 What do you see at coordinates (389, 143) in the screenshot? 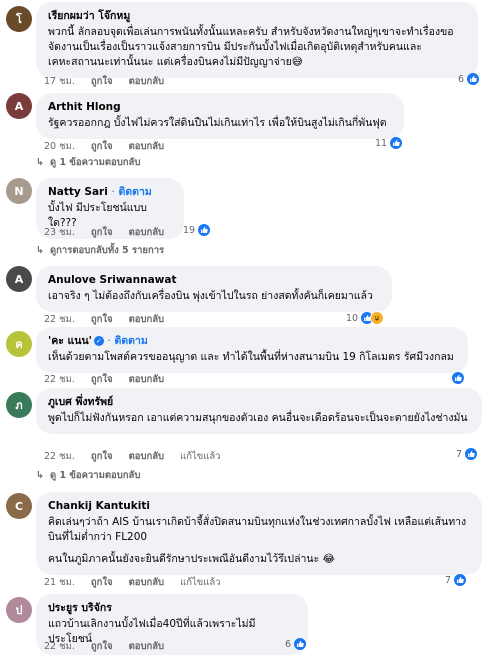
I see `reaction-summary: 11` at bounding box center [389, 143].